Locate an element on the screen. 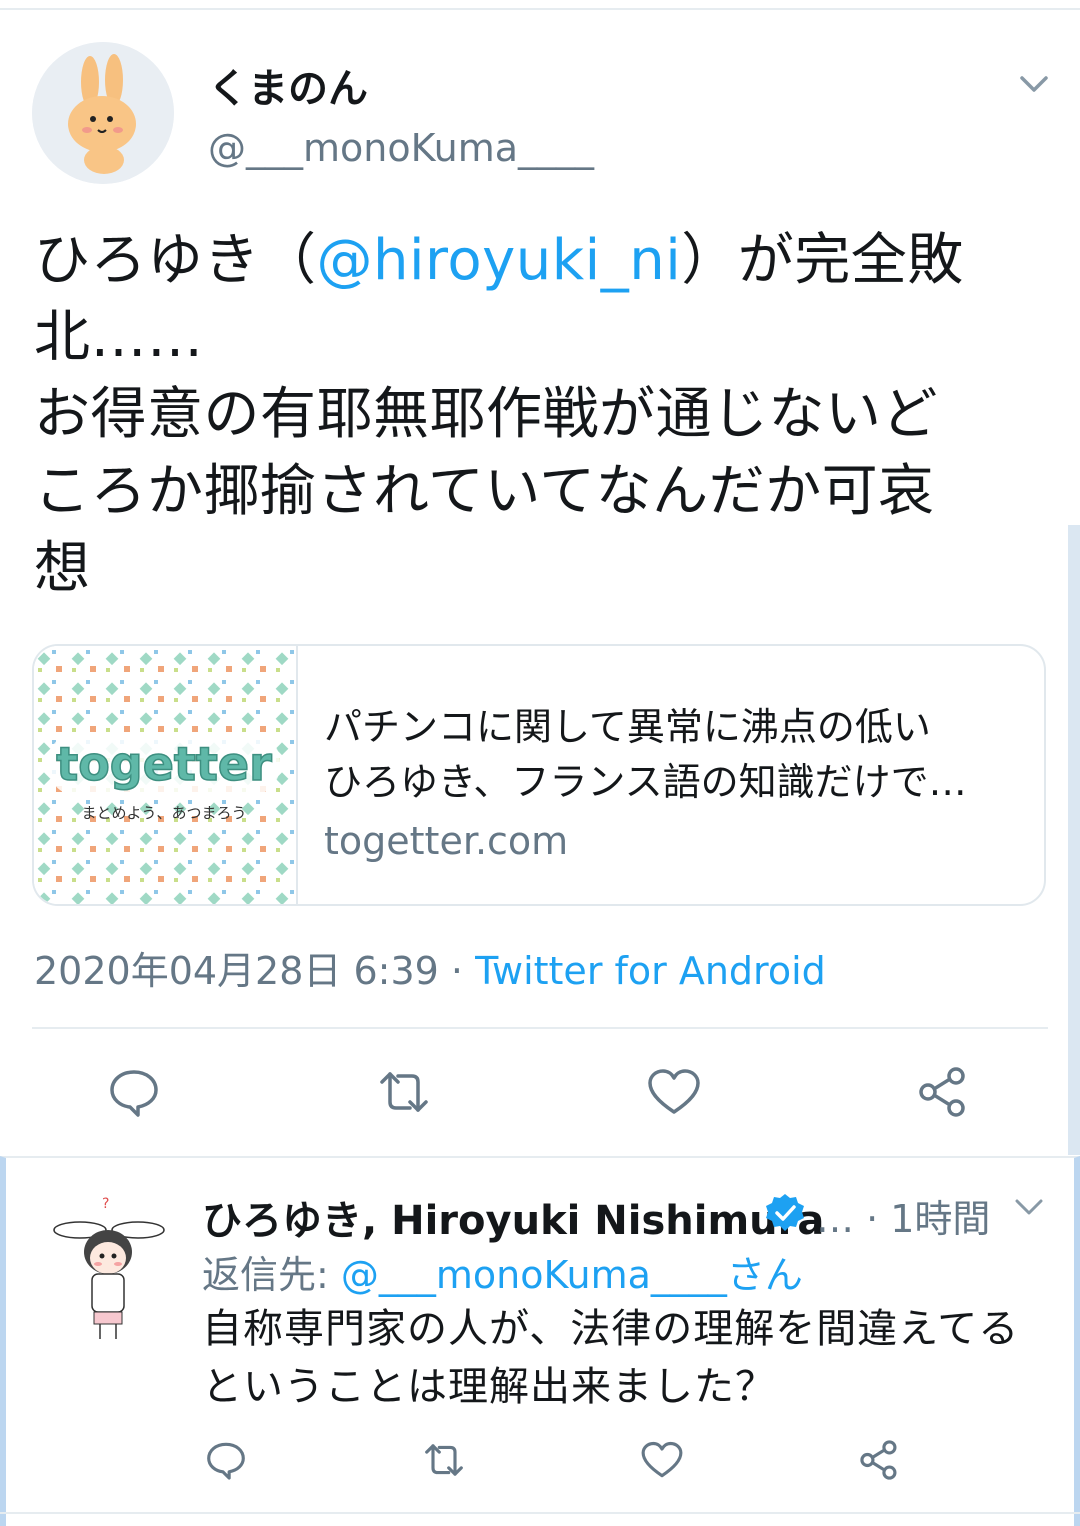  card-thumbnail: togetter まとめよう、あつまろう is located at coordinates (166, 775).